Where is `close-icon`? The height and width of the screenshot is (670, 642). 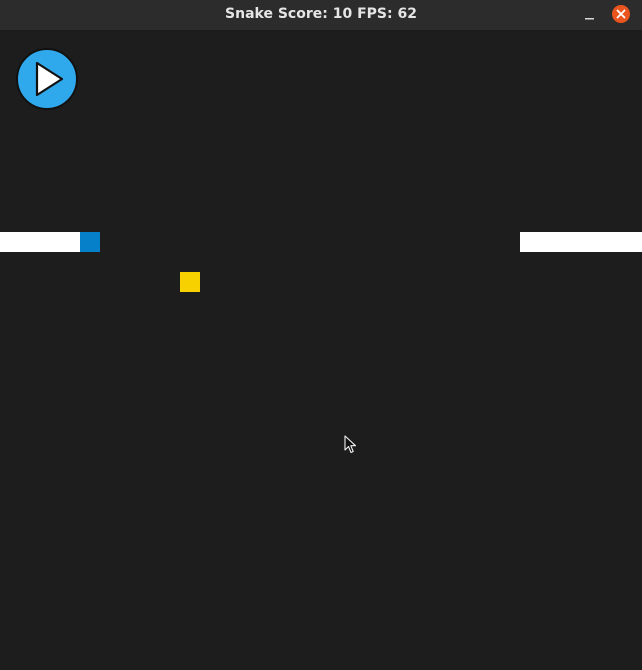
close-icon is located at coordinates (621, 14).